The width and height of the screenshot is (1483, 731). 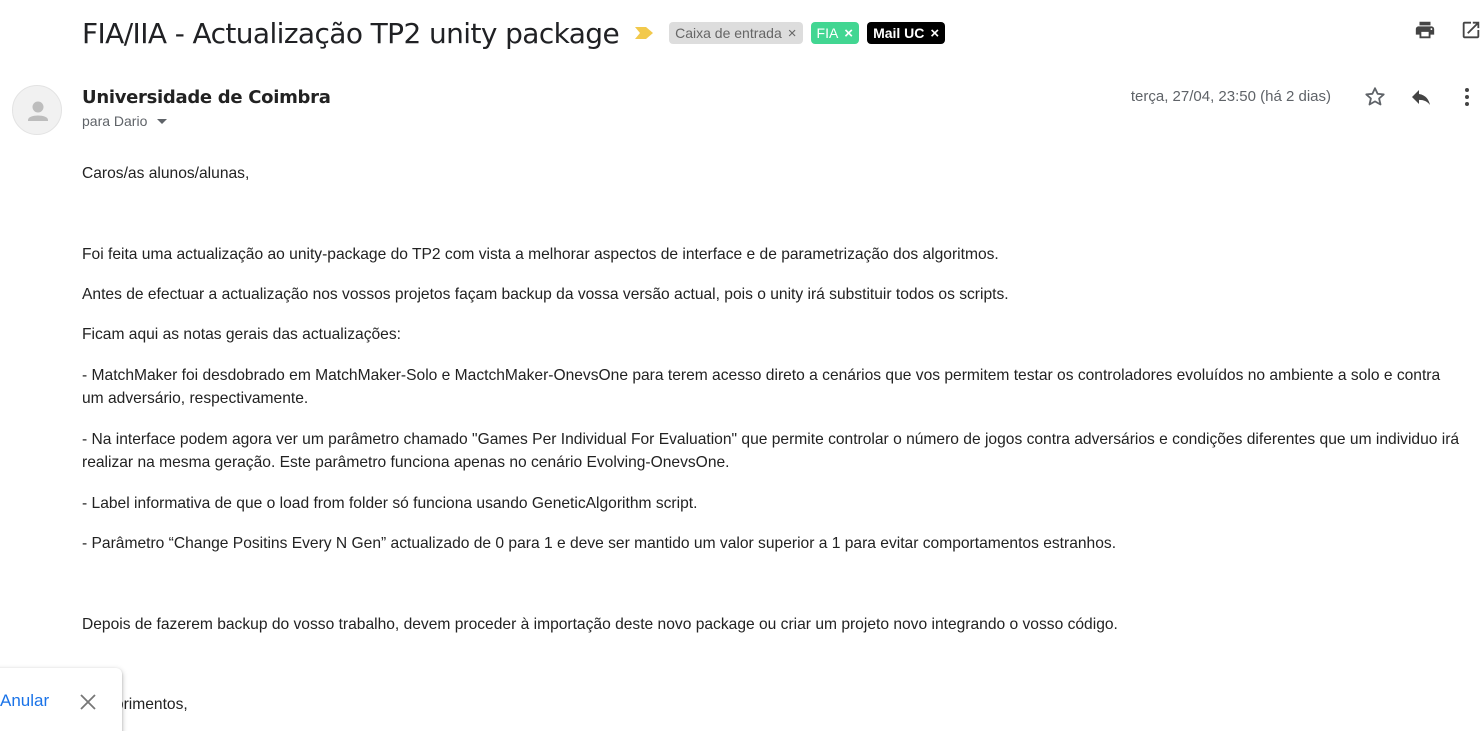 What do you see at coordinates (1471, 30) in the screenshot?
I see `open-in-new-window-icon` at bounding box center [1471, 30].